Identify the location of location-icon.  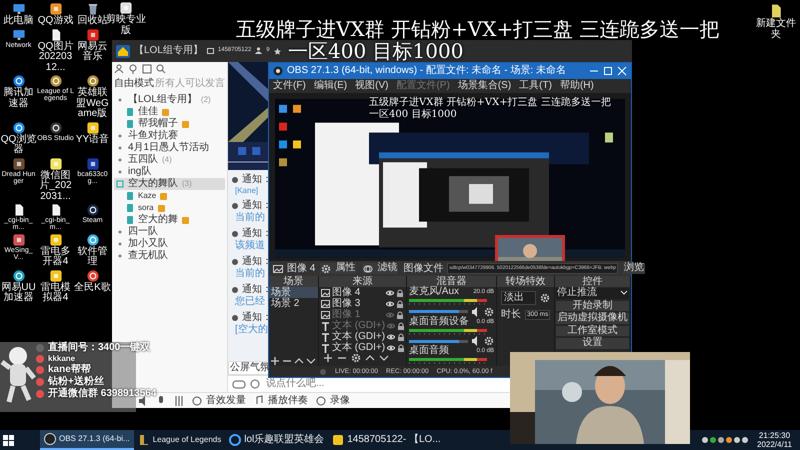
(133, 69).